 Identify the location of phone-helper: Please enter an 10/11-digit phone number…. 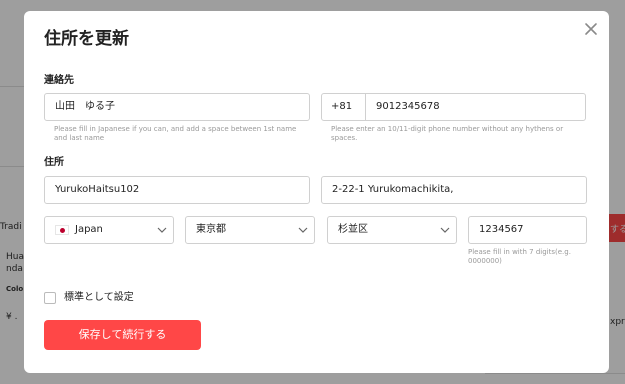
(447, 133).